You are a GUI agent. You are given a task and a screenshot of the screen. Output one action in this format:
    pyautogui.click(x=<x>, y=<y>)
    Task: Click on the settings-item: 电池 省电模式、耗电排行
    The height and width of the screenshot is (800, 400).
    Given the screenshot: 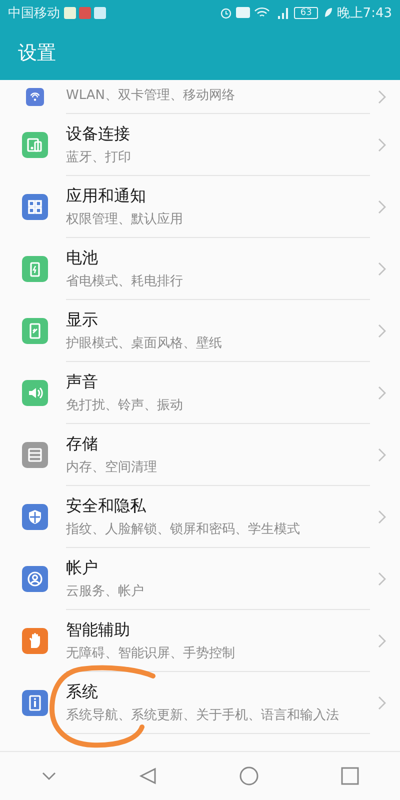 What is the action you would take?
    pyautogui.click(x=200, y=269)
    